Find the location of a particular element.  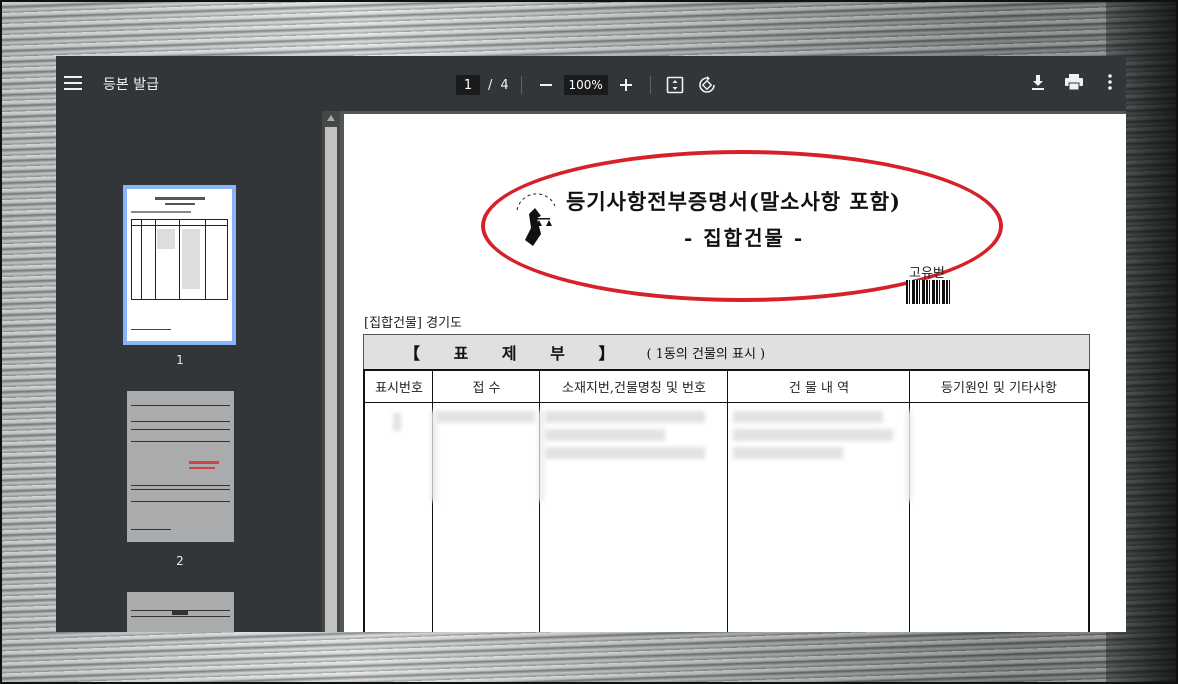

page-total: 4 is located at coordinates (504, 85).